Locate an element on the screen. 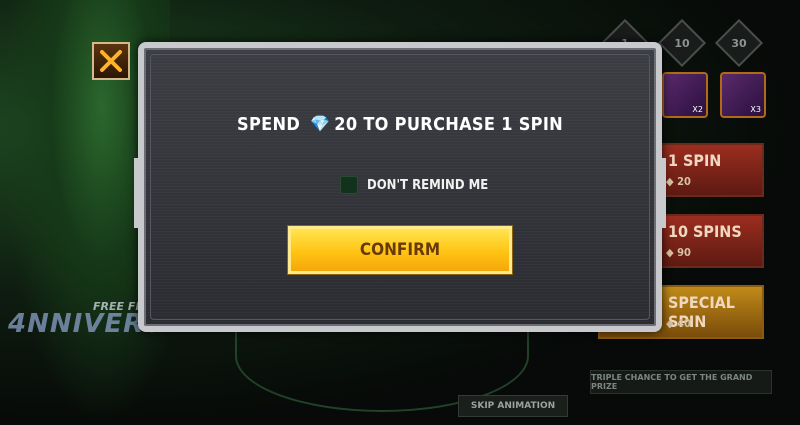  confirm-button: CONFIRM is located at coordinates (400, 250).